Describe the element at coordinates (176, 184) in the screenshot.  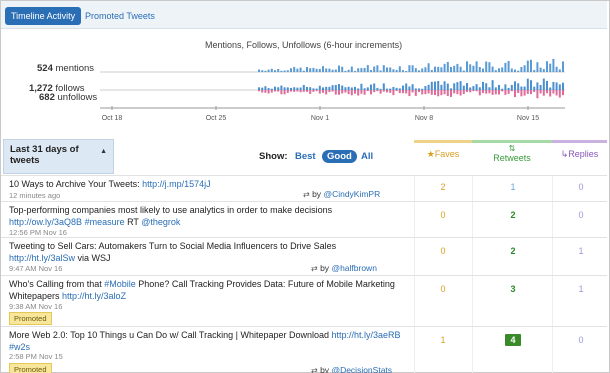
I see `tweet-link: http://j.mp/1574jJ` at that location.